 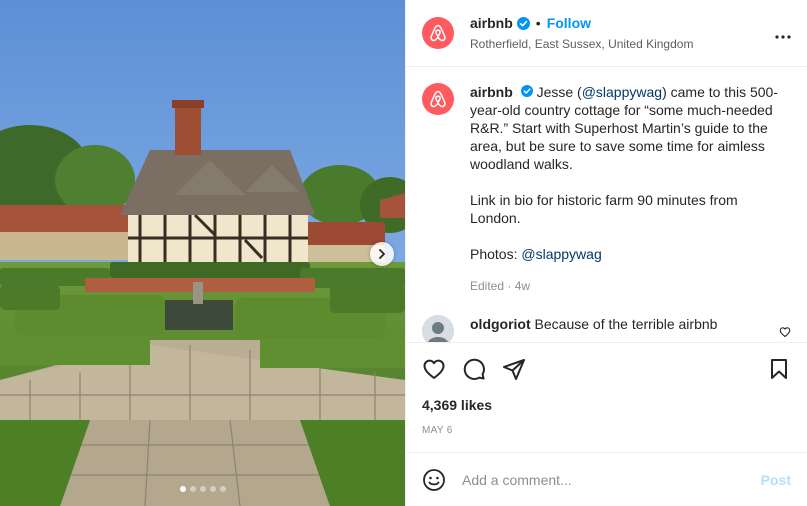 What do you see at coordinates (606, 369) in the screenshot?
I see `action-bar` at bounding box center [606, 369].